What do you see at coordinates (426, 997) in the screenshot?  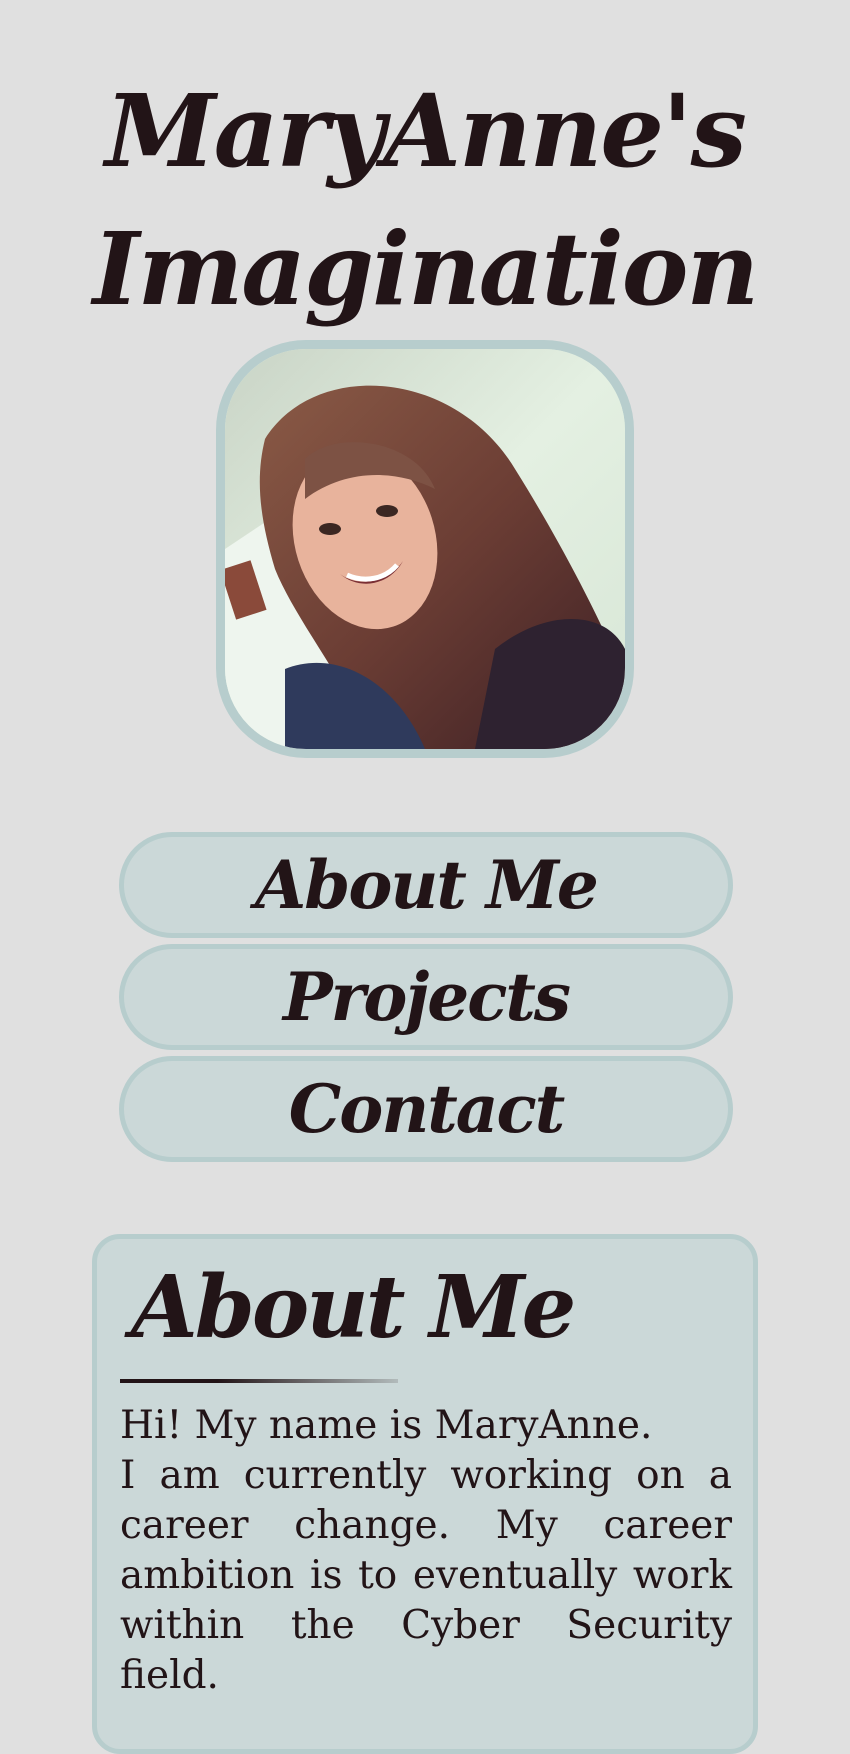 I see `nav-projects-button: Projects` at bounding box center [426, 997].